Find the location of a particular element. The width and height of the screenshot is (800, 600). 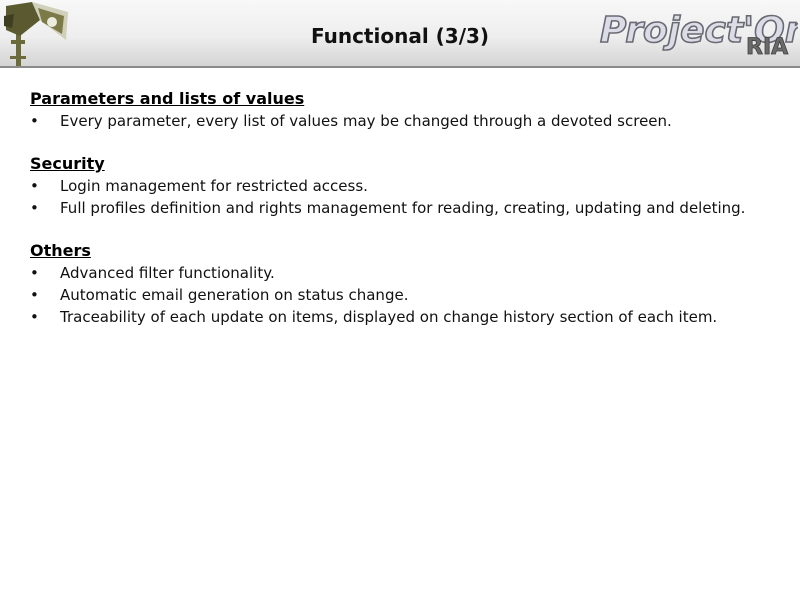

section-title: Parameters and lists of values is located at coordinates (167, 98).